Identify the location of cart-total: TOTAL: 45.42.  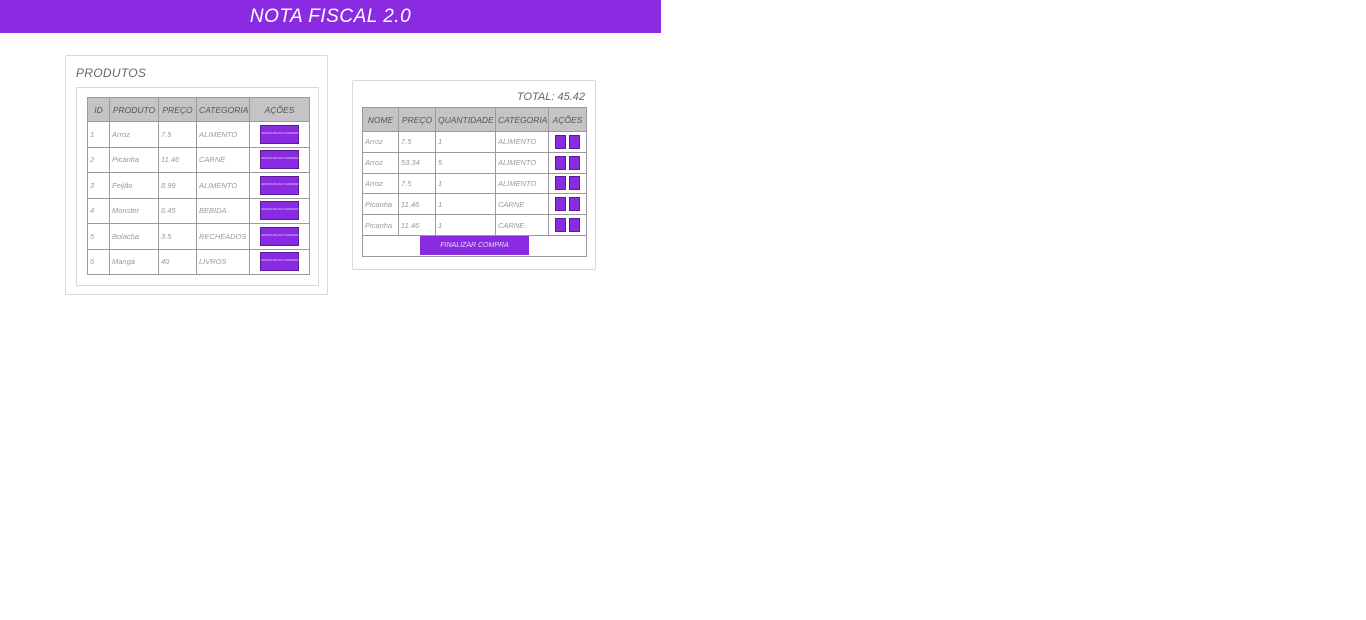
(550, 97).